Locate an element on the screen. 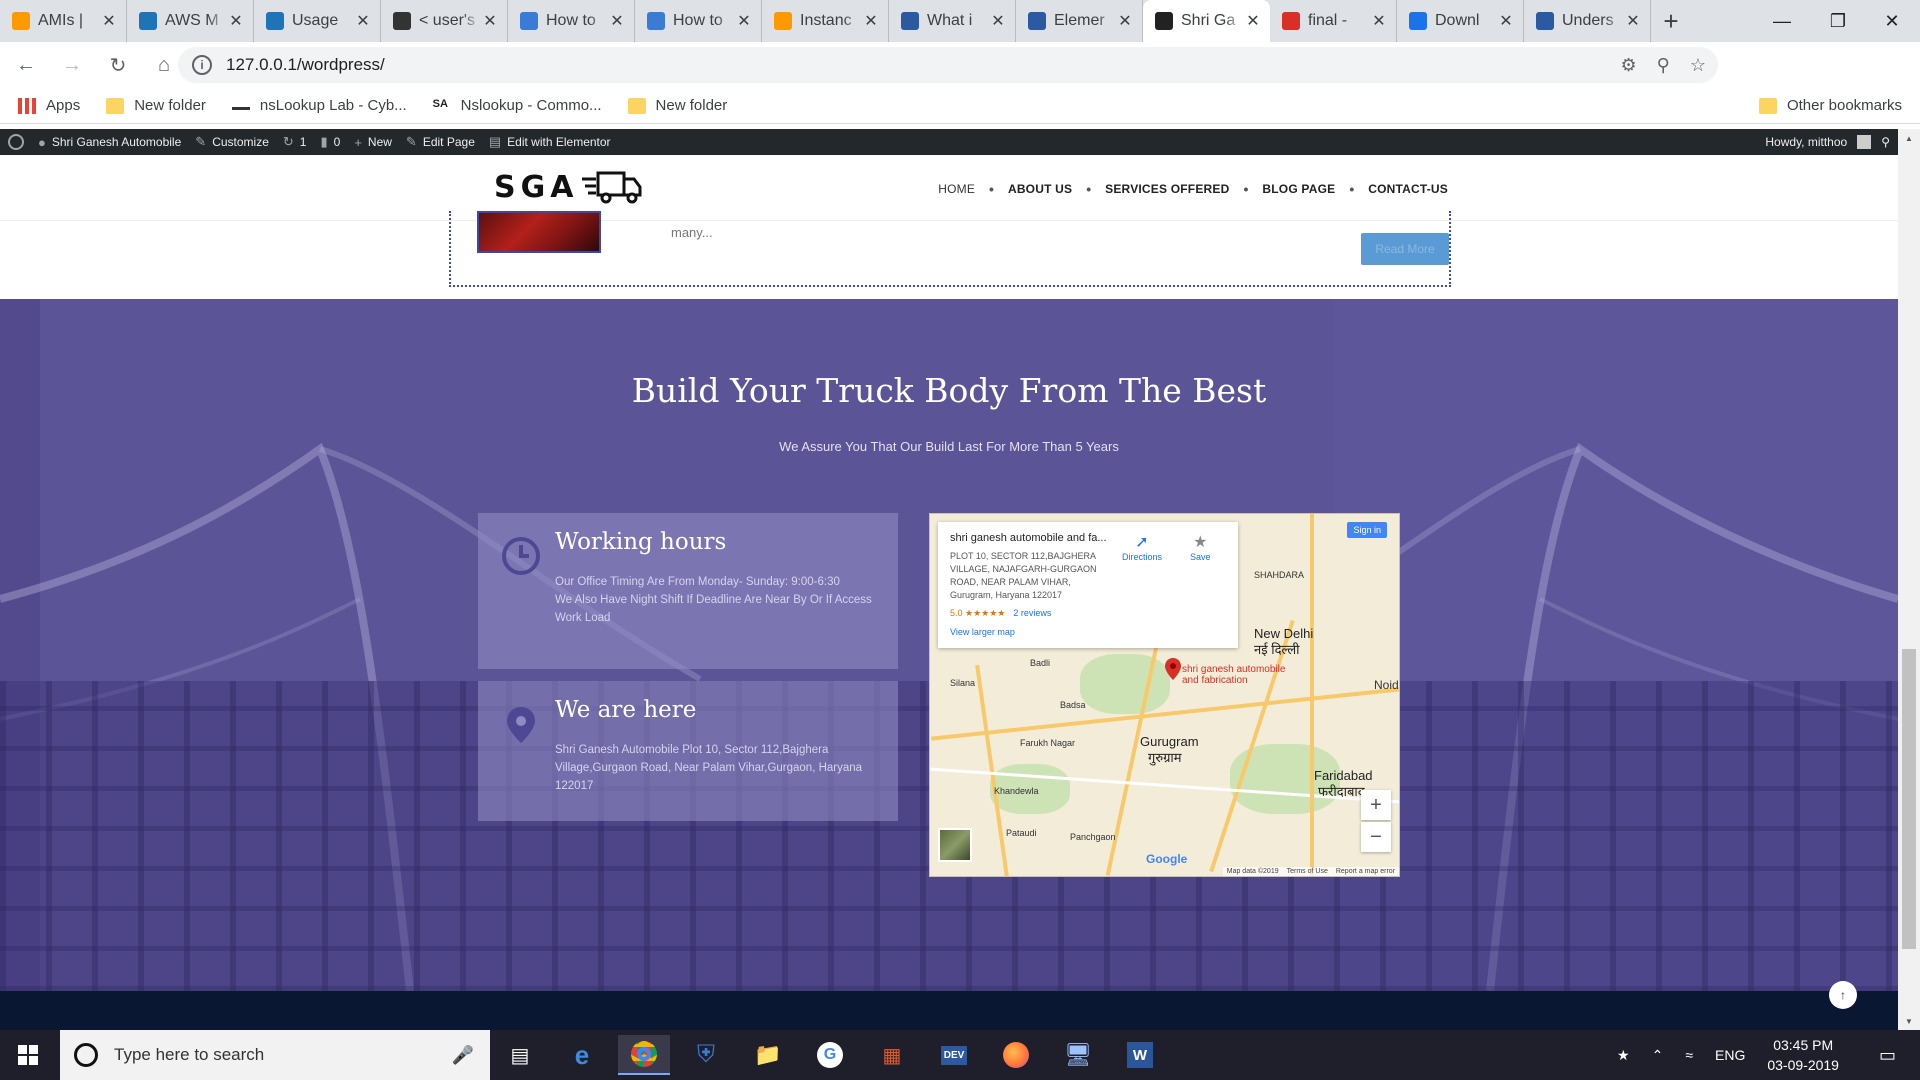 This screenshot has height=1080, width=1920. scrollbar-thumb is located at coordinates (1909, 799).